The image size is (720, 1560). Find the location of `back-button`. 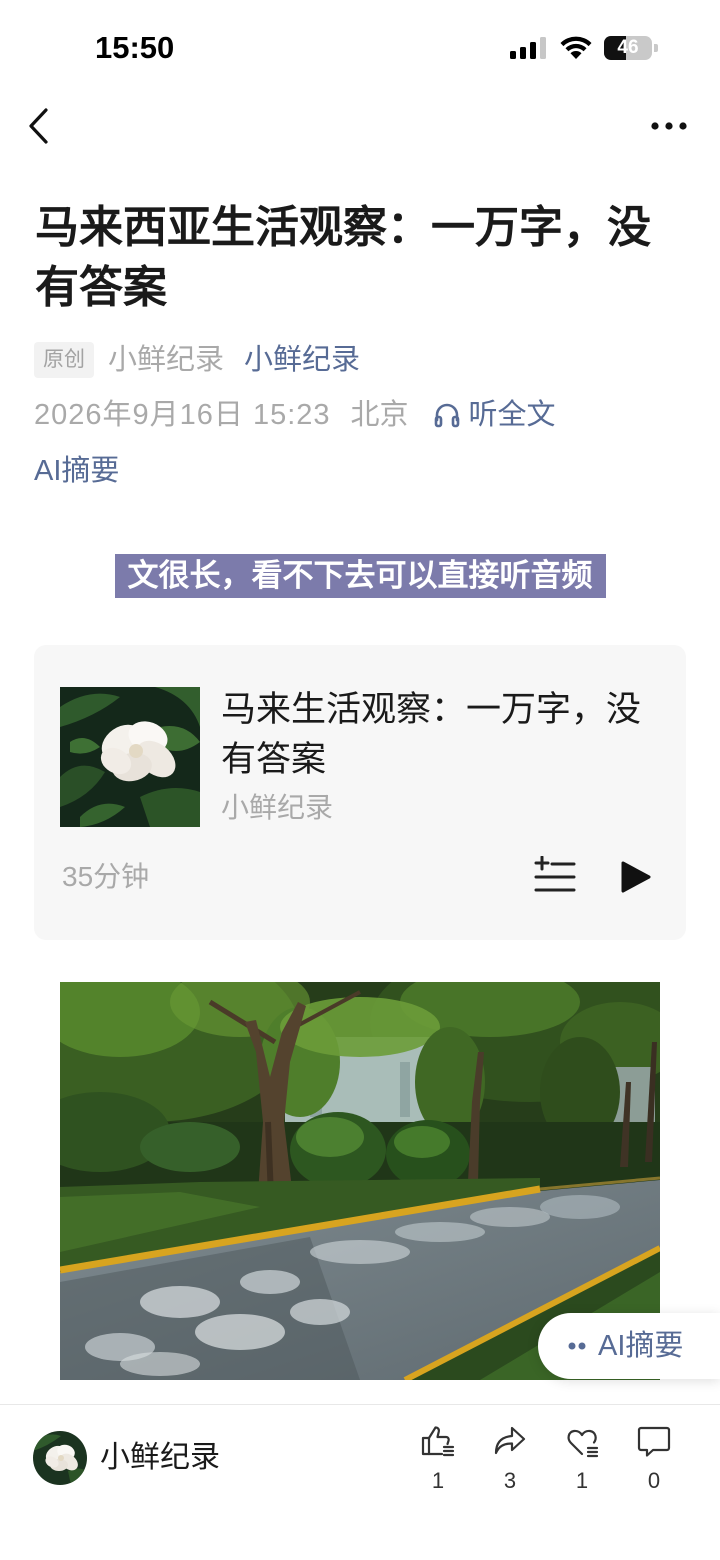

back-button is located at coordinates (39, 126).